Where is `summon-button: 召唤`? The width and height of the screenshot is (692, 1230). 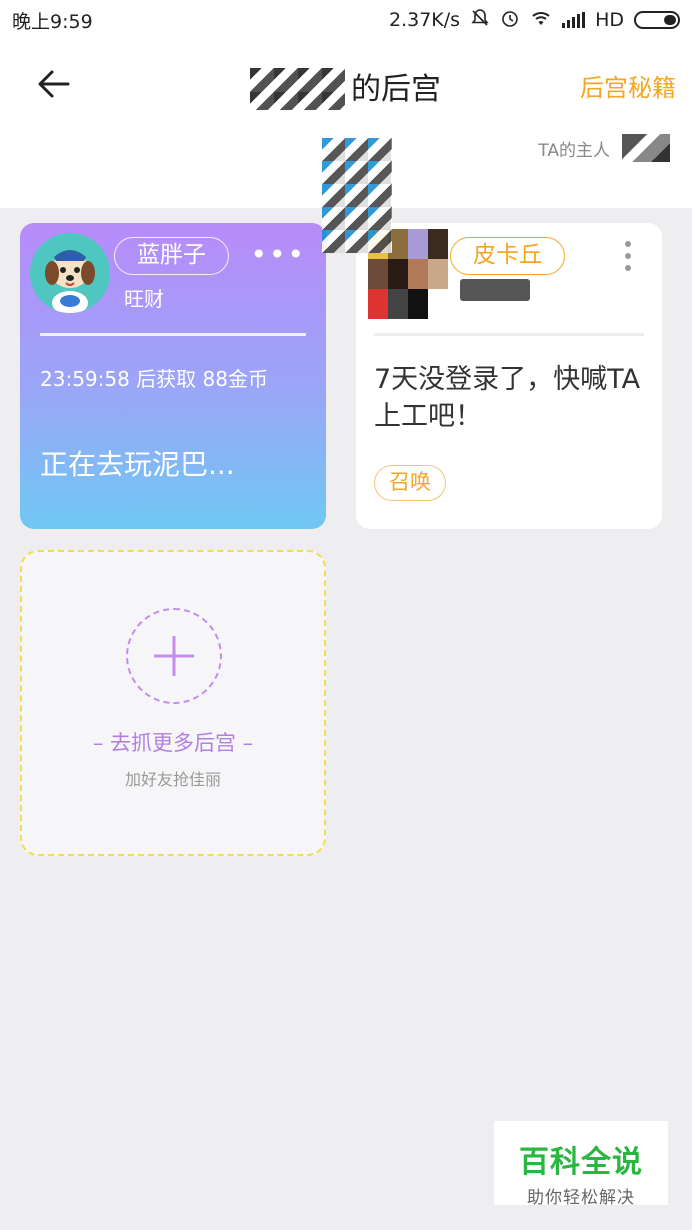
summon-button: 召唤 is located at coordinates (410, 483).